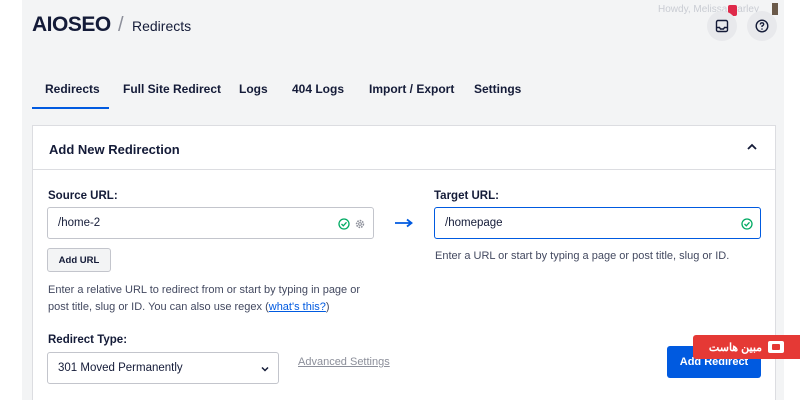  Describe the element at coordinates (327, 307) in the screenshot. I see `source-help-line-end: )` at that location.